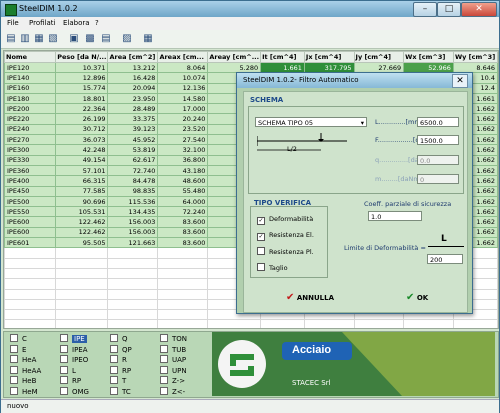  I want to click on col-header: Area [cm^2], so click(133, 57).